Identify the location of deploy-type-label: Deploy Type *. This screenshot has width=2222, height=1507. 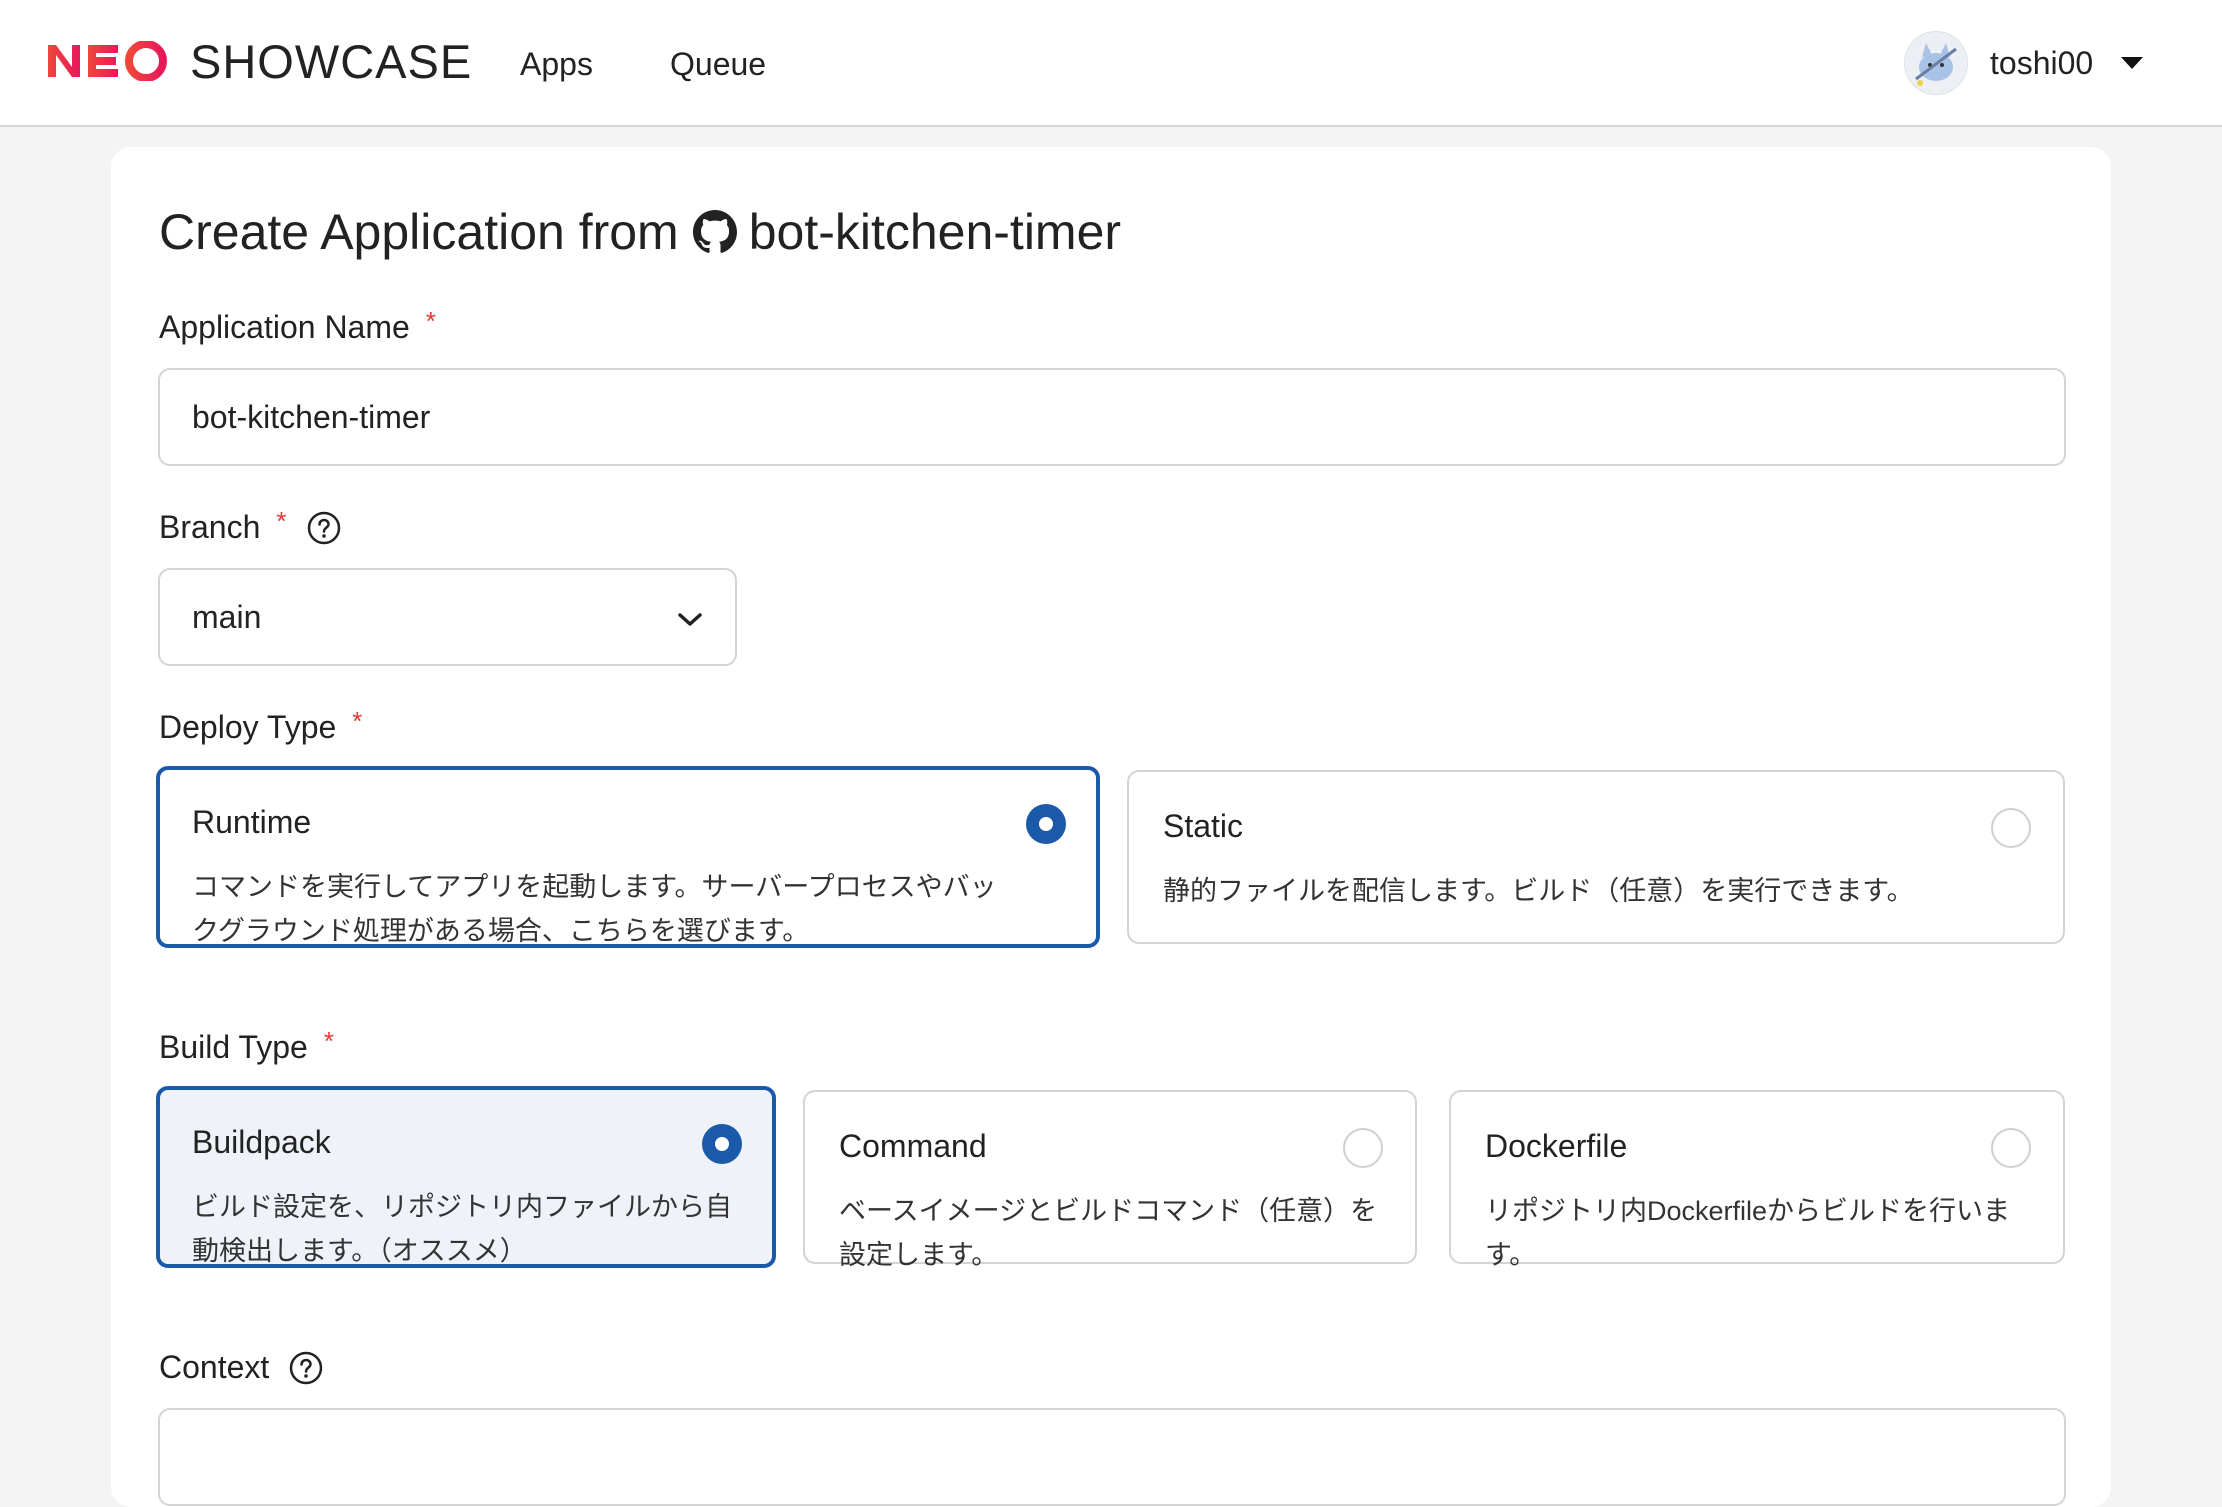
(261, 726).